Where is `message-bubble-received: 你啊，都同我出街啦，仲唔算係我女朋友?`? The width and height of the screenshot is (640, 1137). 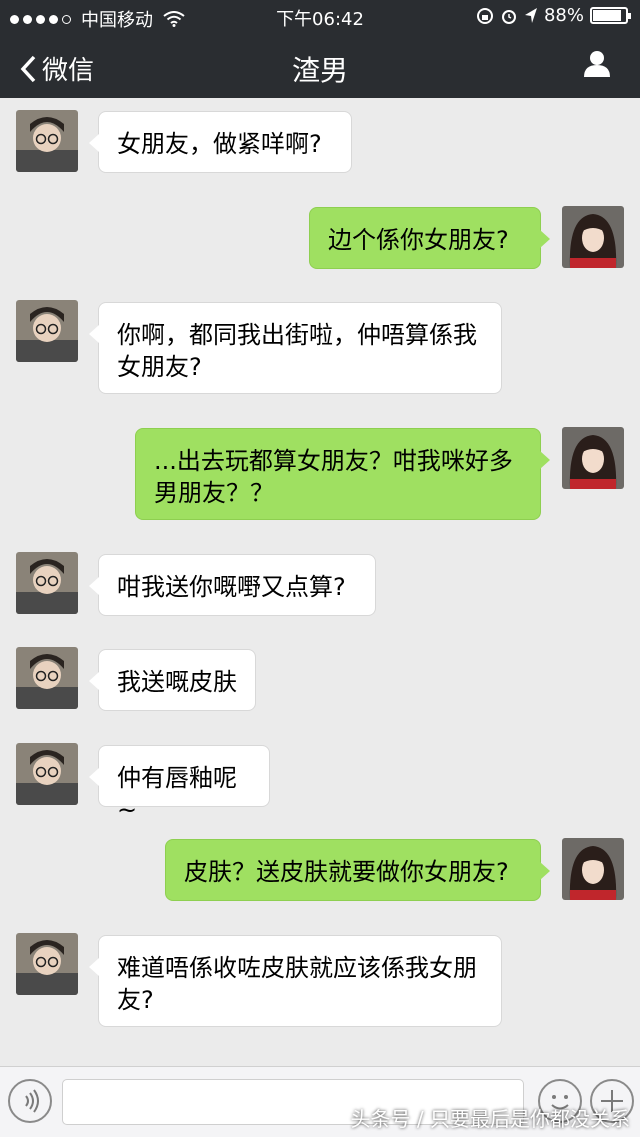 message-bubble-received: 你啊，都同我出街啦，仲唔算係我女朋友? is located at coordinates (295, 348).